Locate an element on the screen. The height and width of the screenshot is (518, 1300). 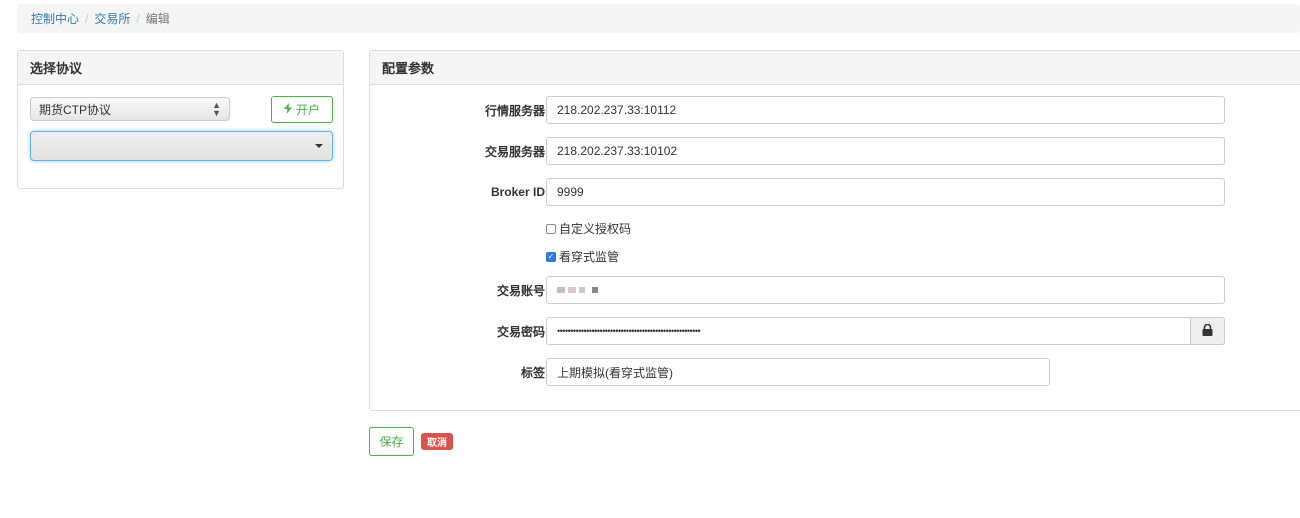
form-row-market-server: 行情服务器 218.202.237.33:10112 is located at coordinates (835, 110).